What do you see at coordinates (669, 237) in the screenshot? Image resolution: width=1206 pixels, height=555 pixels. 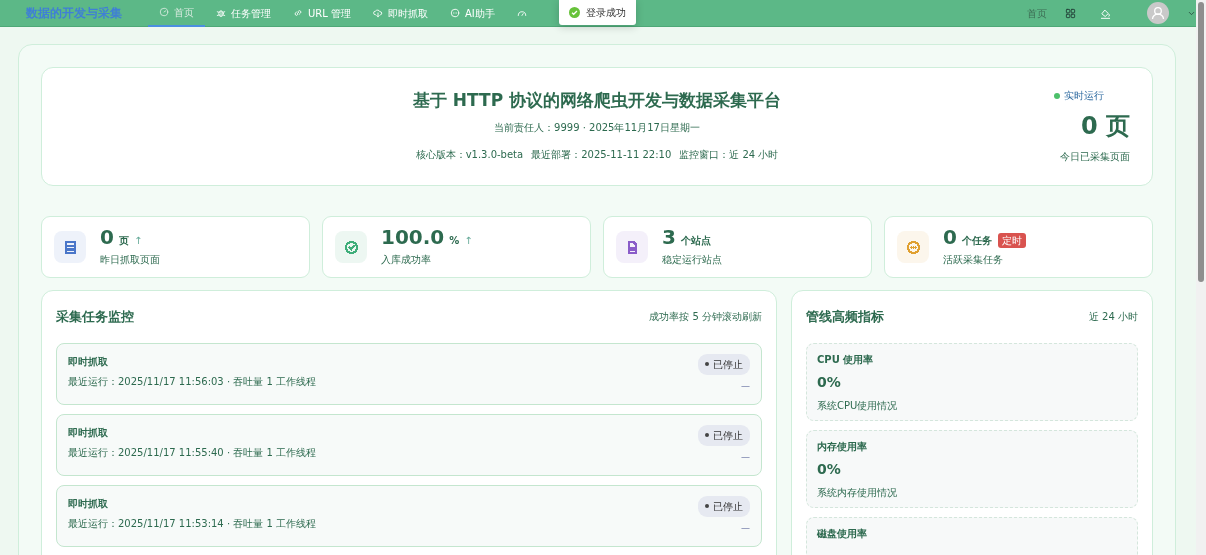 I see `stat-value: 3` at bounding box center [669, 237].